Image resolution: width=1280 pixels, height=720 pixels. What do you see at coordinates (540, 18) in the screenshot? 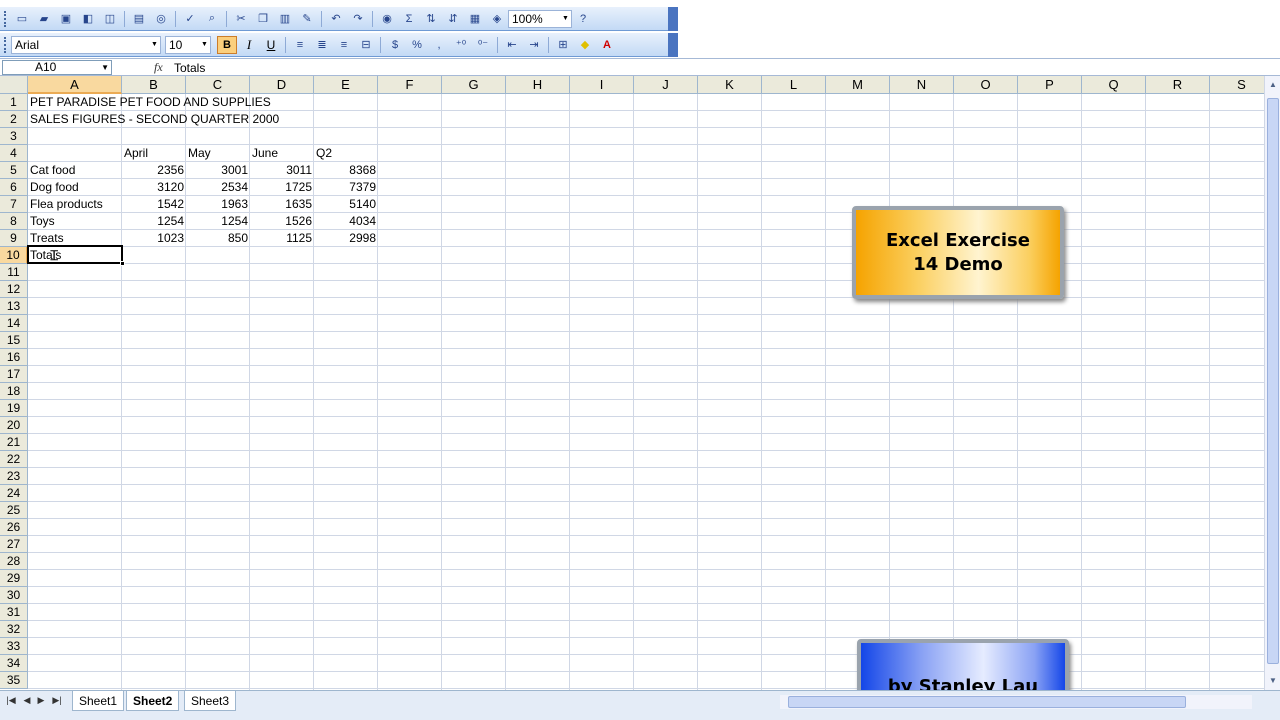
I see `zoom-combo: 100% ▼` at bounding box center [540, 18].